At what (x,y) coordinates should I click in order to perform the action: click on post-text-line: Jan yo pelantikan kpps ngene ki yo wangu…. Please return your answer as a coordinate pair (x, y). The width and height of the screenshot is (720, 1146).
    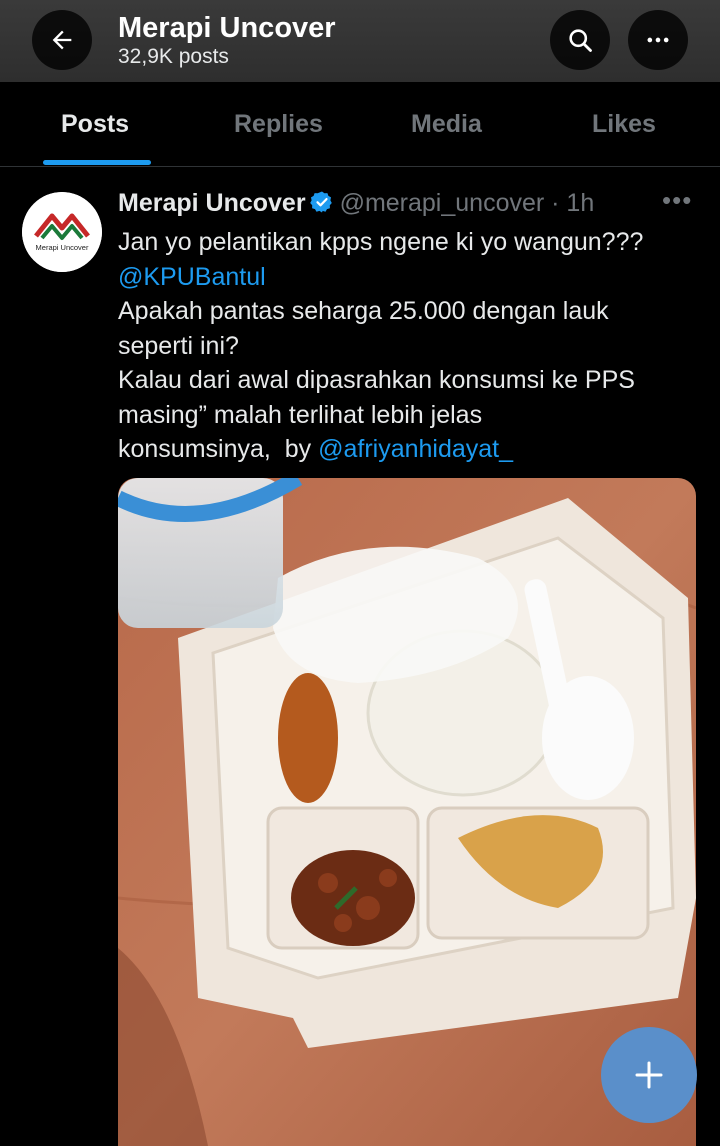
    Looking at the image, I should click on (381, 242).